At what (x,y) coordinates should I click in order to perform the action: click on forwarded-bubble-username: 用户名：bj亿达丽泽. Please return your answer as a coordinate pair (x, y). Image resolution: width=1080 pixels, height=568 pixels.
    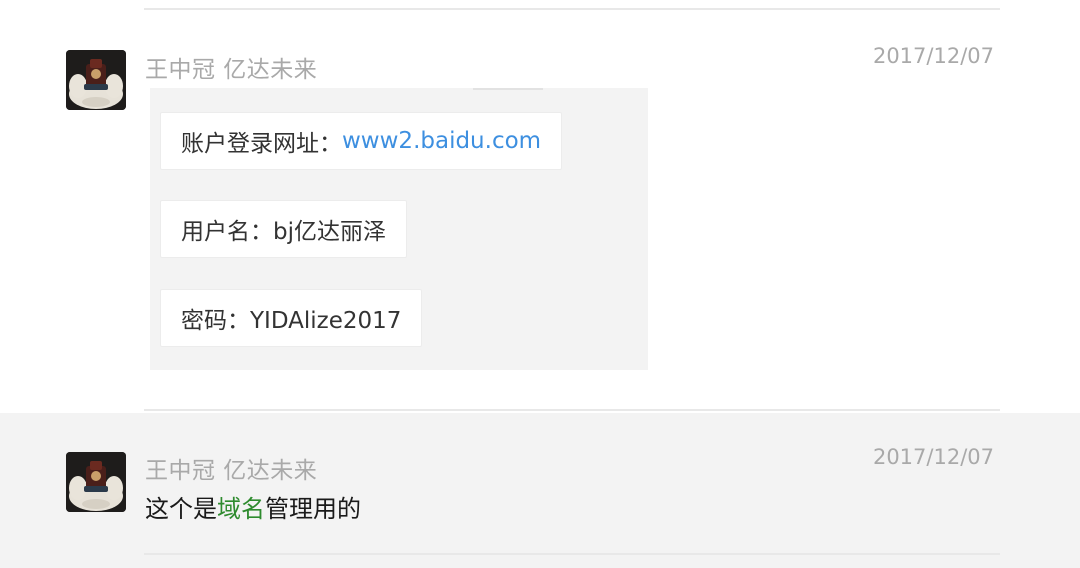
    Looking at the image, I should click on (283, 229).